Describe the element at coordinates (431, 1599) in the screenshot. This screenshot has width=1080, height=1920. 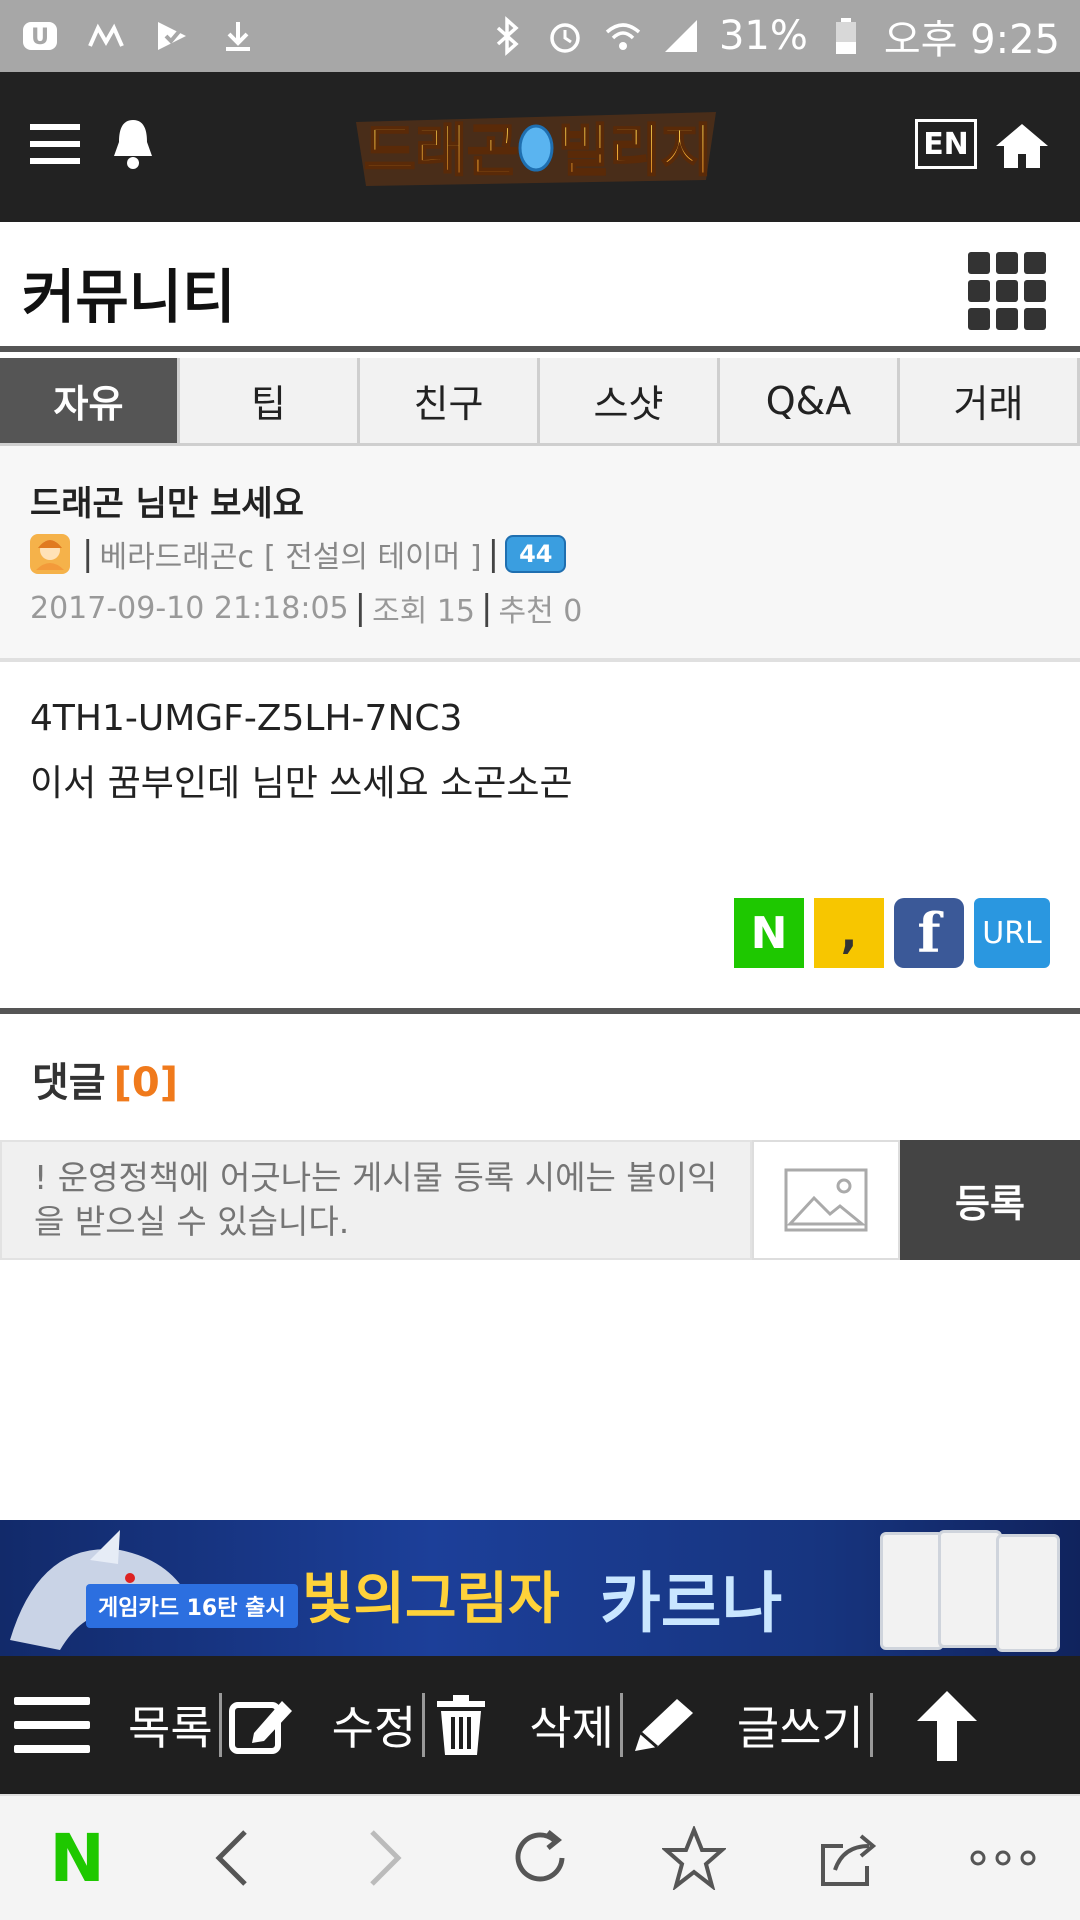
I see `banner-title: 빛의그림자` at that location.